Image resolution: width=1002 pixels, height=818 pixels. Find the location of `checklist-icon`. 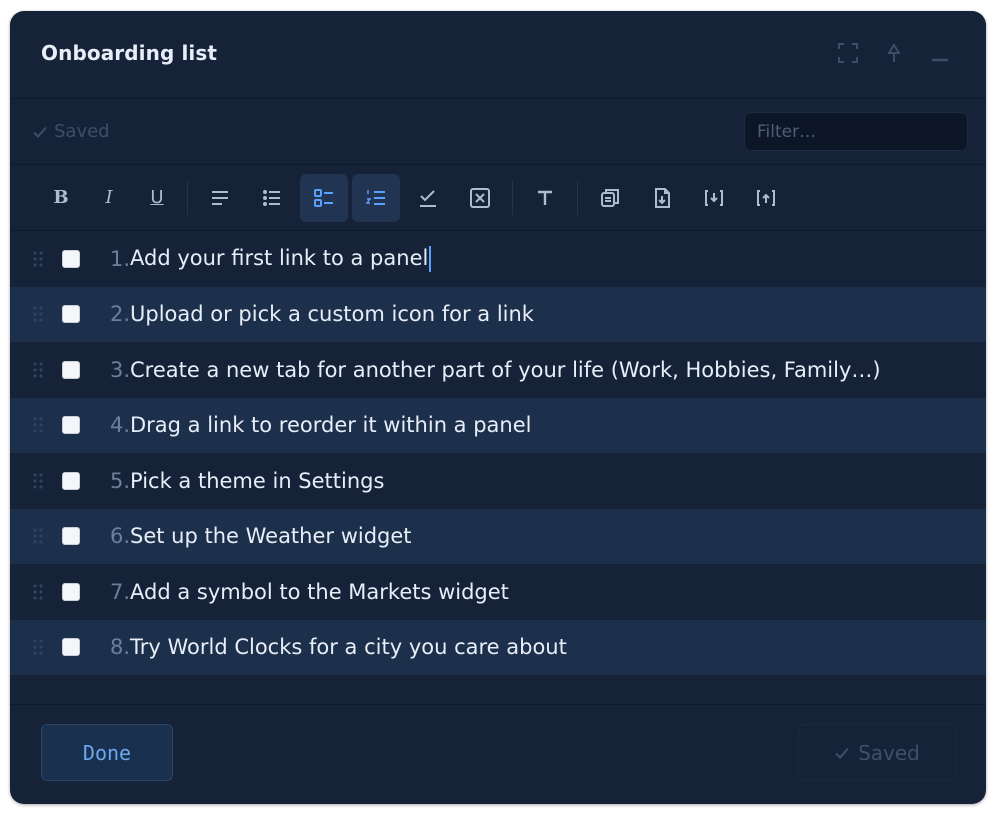

checklist-icon is located at coordinates (323, 197).